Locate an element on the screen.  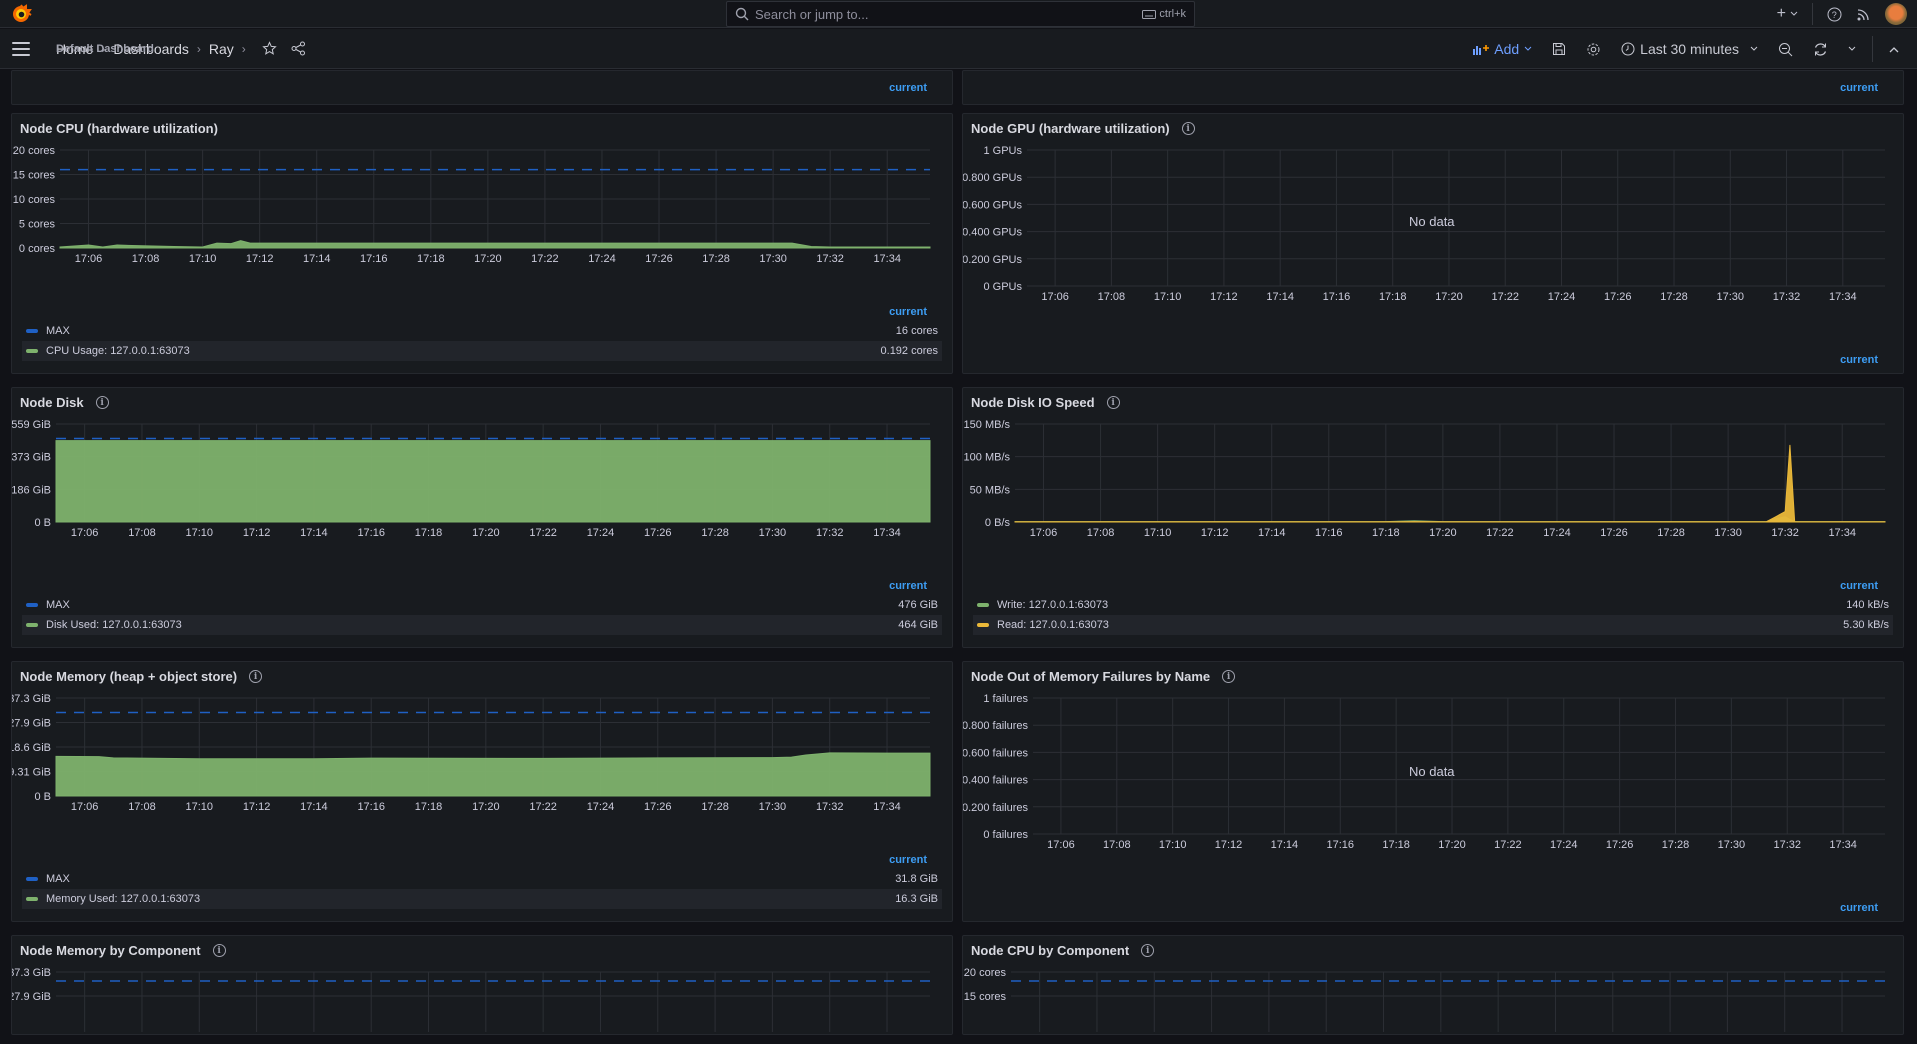
search-input: Search or jump to... ctrl+k is located at coordinates (960, 14).